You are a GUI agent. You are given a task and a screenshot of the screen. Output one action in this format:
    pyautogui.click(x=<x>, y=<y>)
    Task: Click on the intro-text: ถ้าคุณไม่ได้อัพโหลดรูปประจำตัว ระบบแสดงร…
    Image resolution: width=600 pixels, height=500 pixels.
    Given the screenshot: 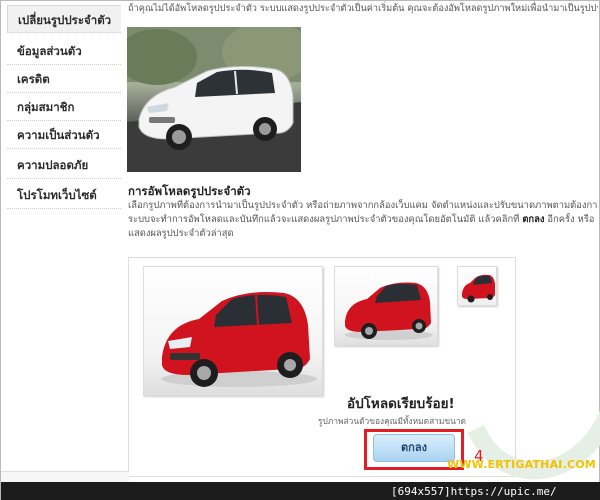 What is the action you would take?
    pyautogui.click(x=363, y=8)
    